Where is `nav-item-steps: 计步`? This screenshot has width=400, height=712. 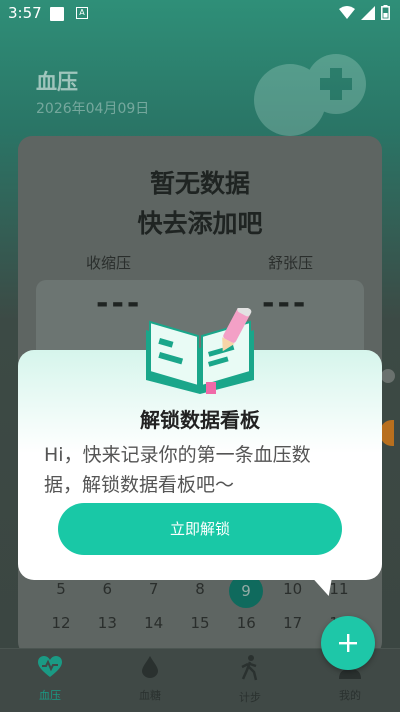
nav-item-steps: 计步 is located at coordinates (250, 680).